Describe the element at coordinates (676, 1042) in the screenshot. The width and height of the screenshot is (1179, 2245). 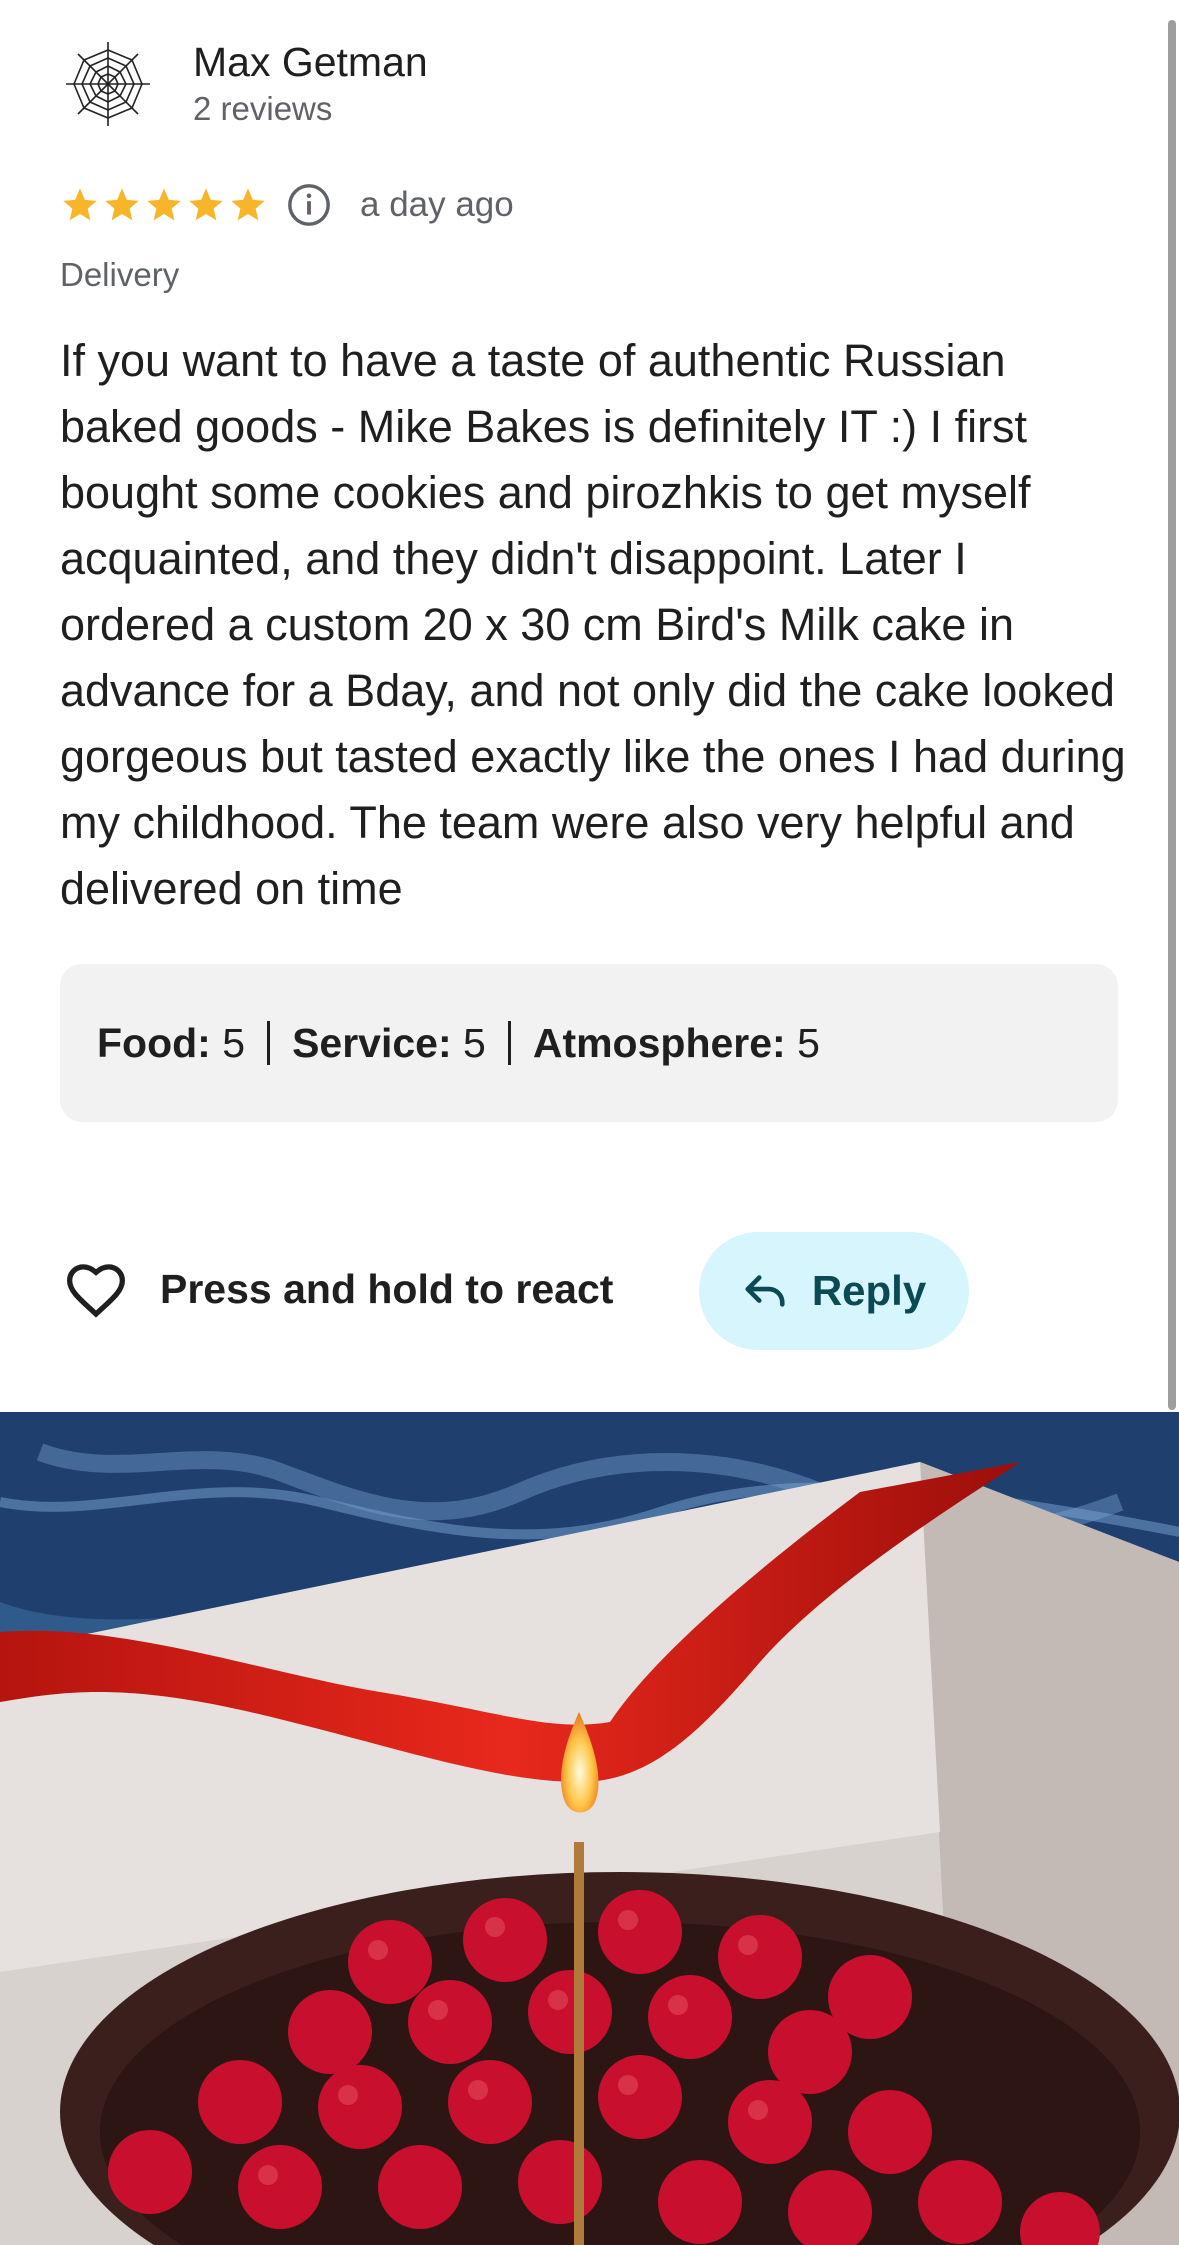
I see `sub-rating-atmosphere: Atmosphere: 5` at that location.